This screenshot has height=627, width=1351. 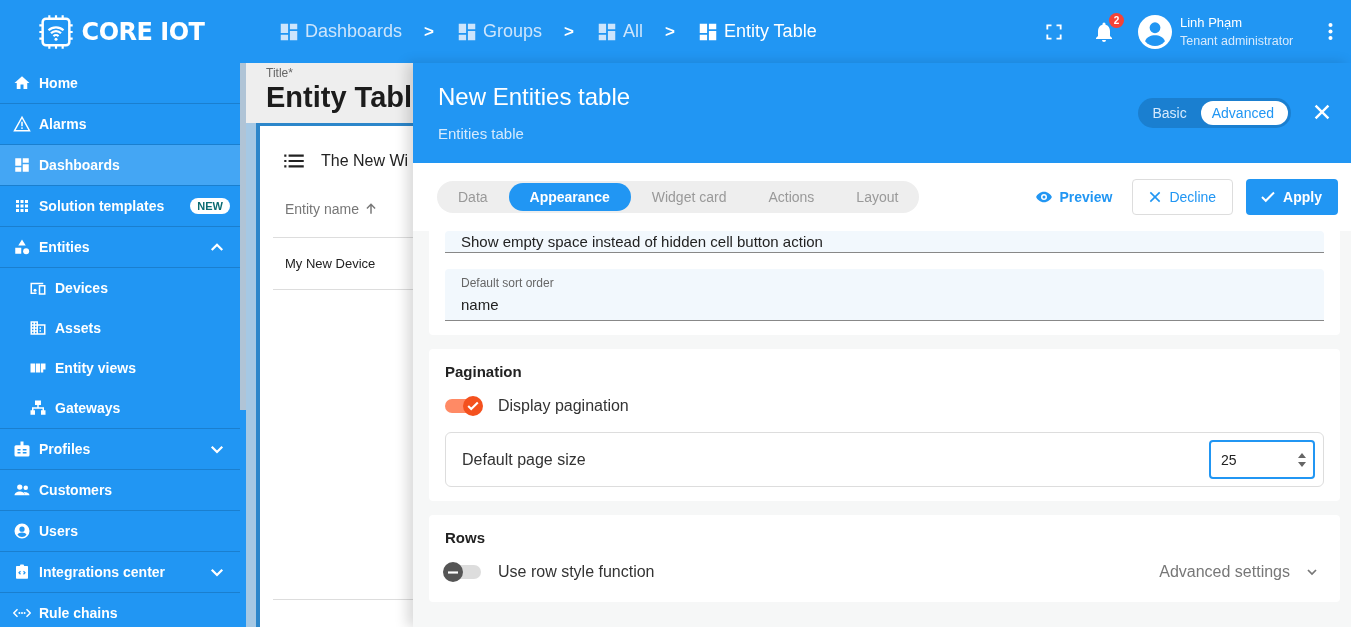 I want to click on text-field: Default sort order name, so click(x=884, y=295).